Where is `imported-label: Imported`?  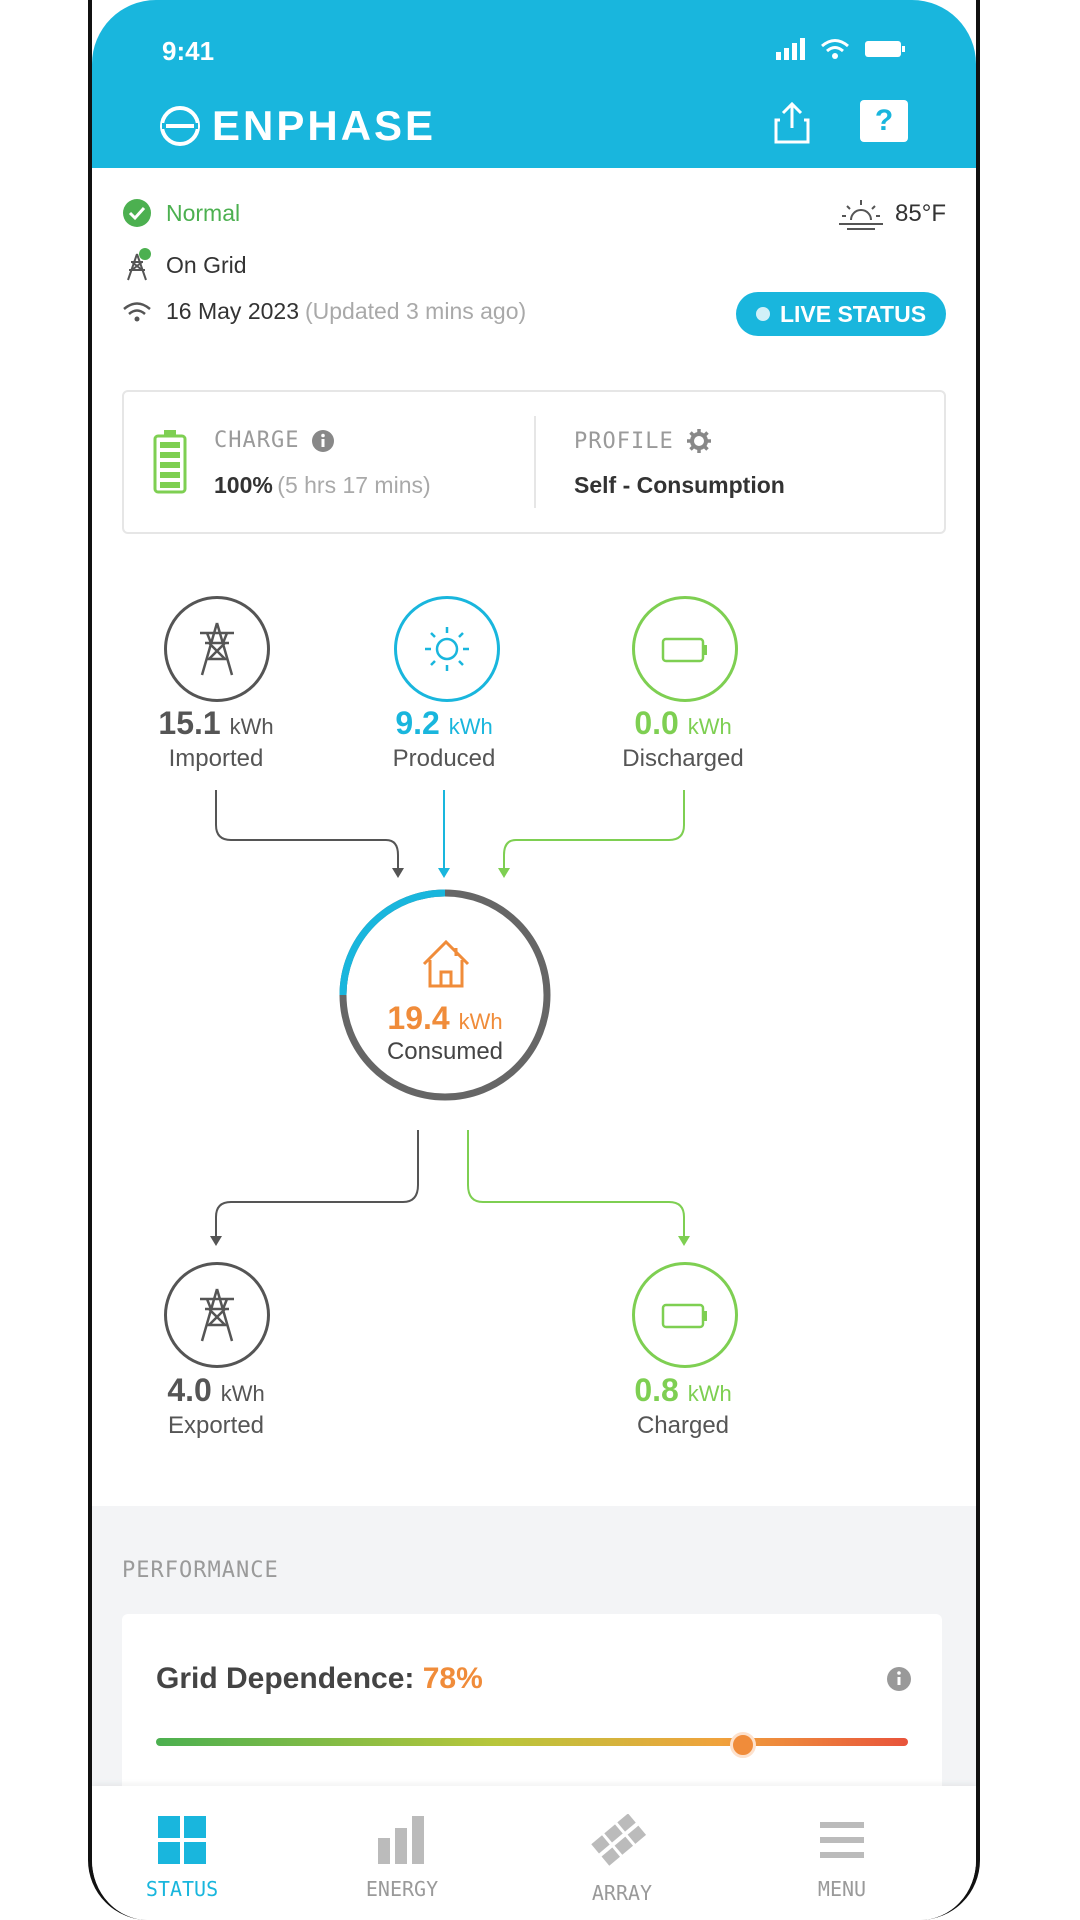 imported-label: Imported is located at coordinates (216, 758).